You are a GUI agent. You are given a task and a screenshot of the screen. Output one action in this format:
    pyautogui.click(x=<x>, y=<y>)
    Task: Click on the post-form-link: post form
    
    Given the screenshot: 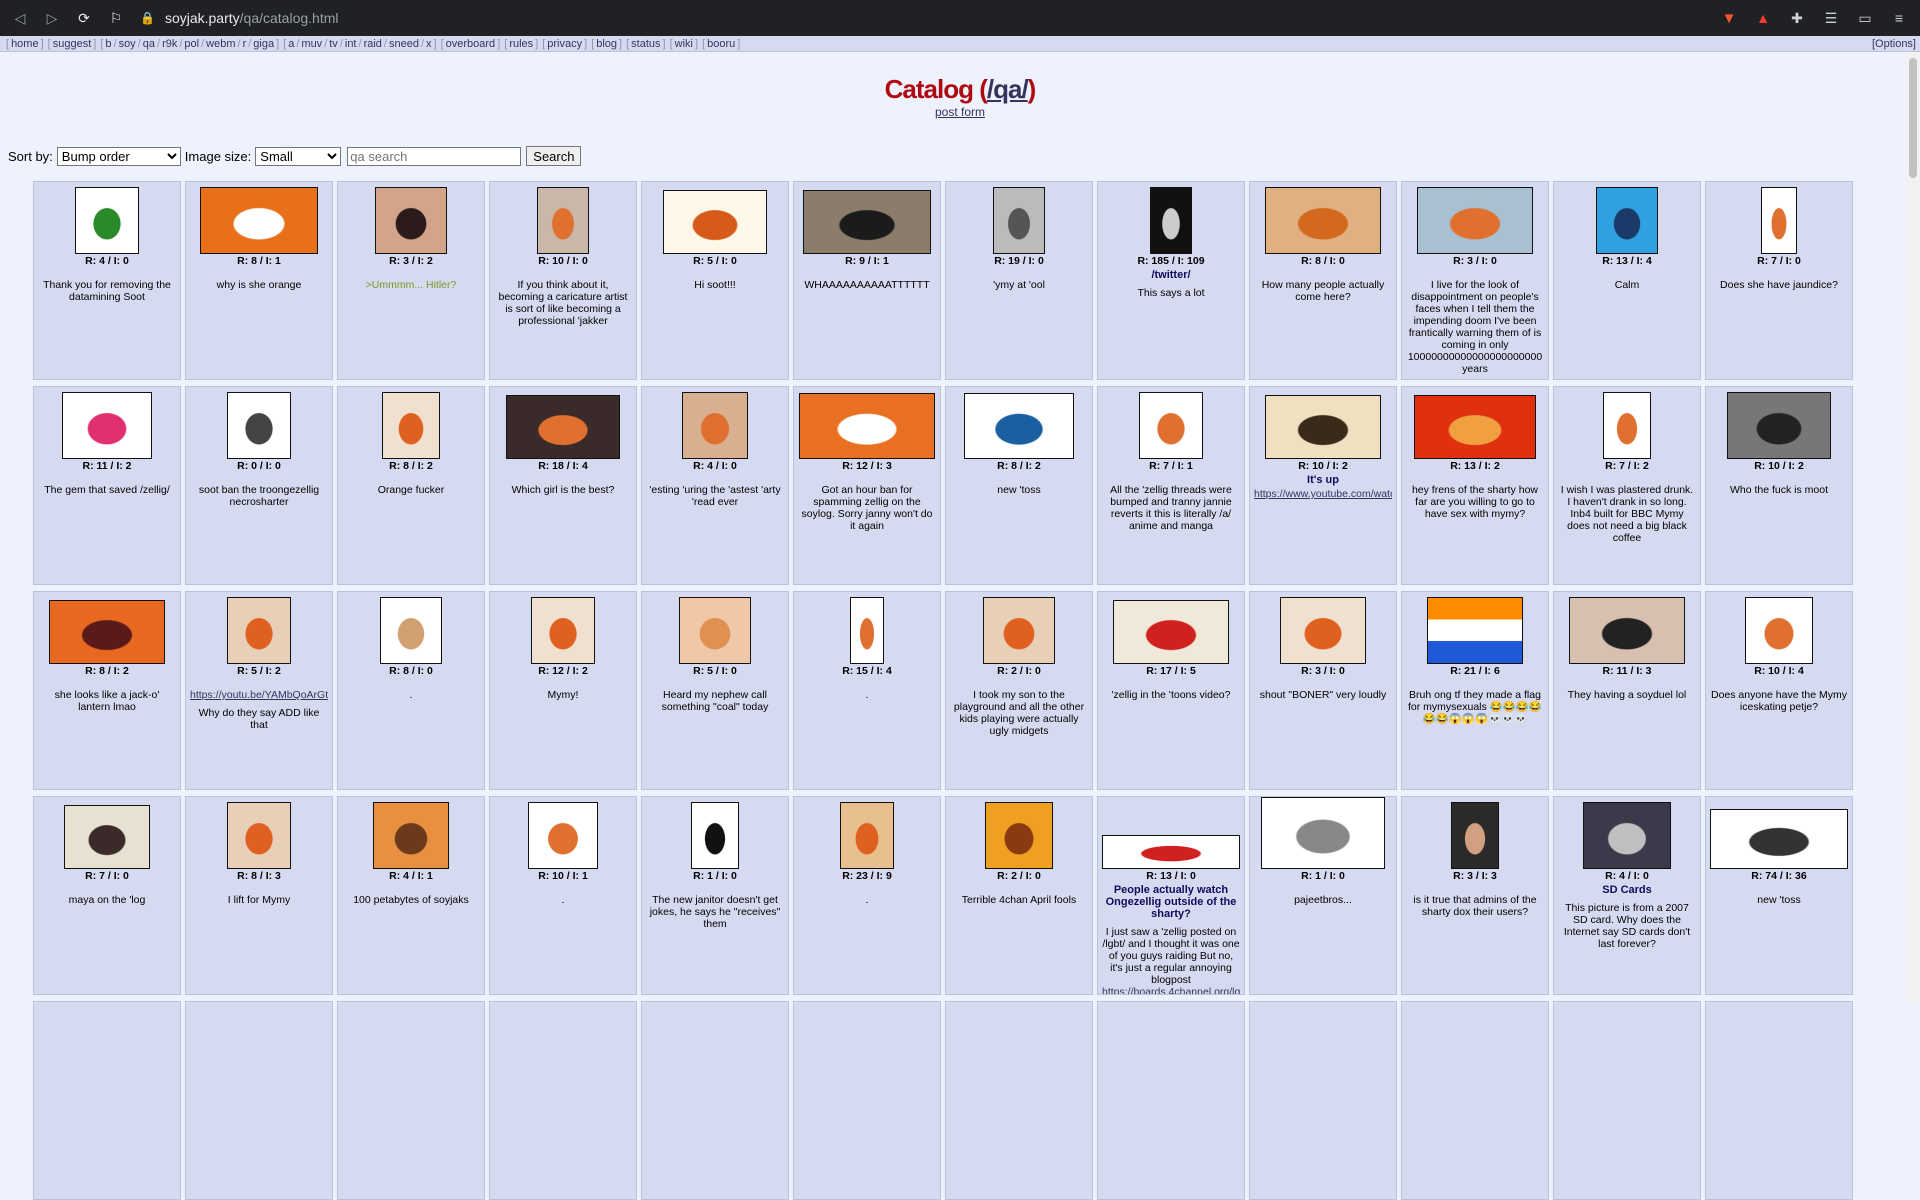 What is the action you would take?
    pyautogui.click(x=960, y=112)
    